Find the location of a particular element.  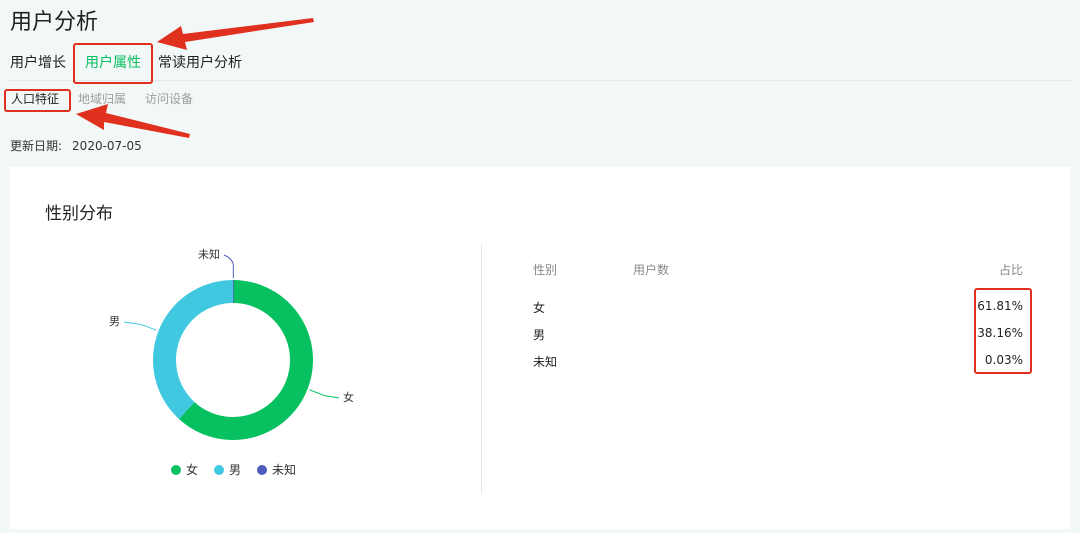

arrow-to-tab is located at coordinates (235, 34).